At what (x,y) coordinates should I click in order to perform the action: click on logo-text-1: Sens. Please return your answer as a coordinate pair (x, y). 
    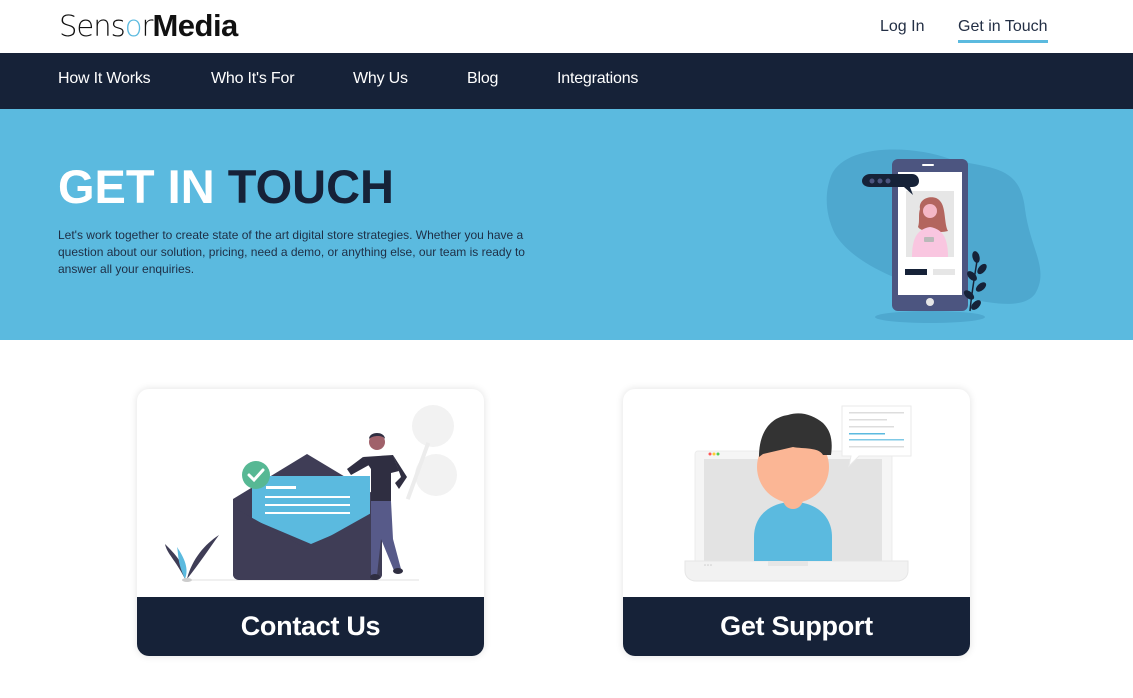
    Looking at the image, I should click on (92, 26).